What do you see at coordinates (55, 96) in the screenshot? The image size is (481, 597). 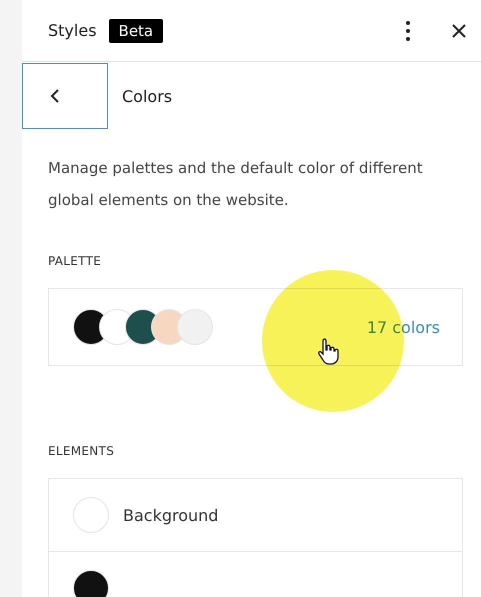 I see `chevron-left-icon` at bounding box center [55, 96].